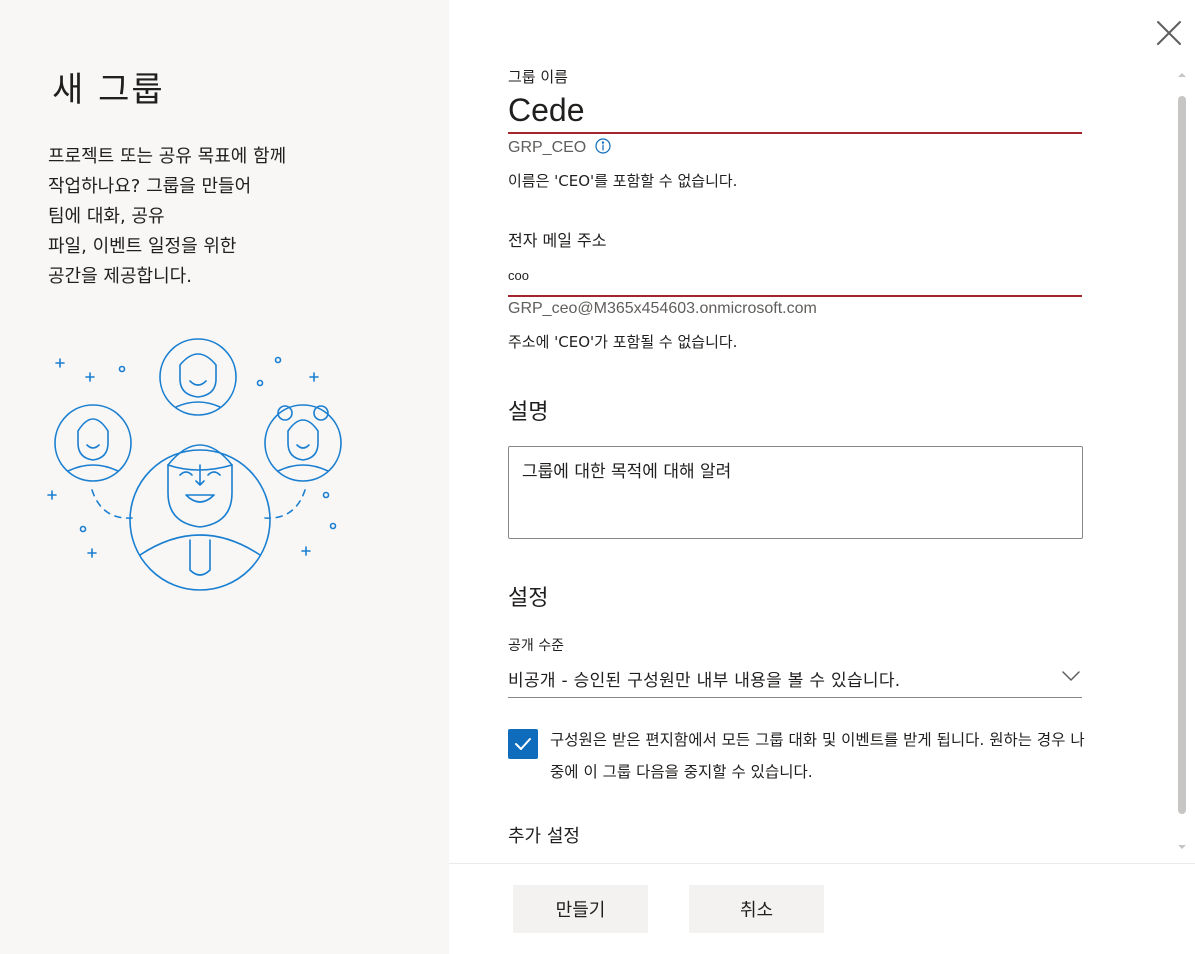  I want to click on checkmark-icon, so click(523, 744).